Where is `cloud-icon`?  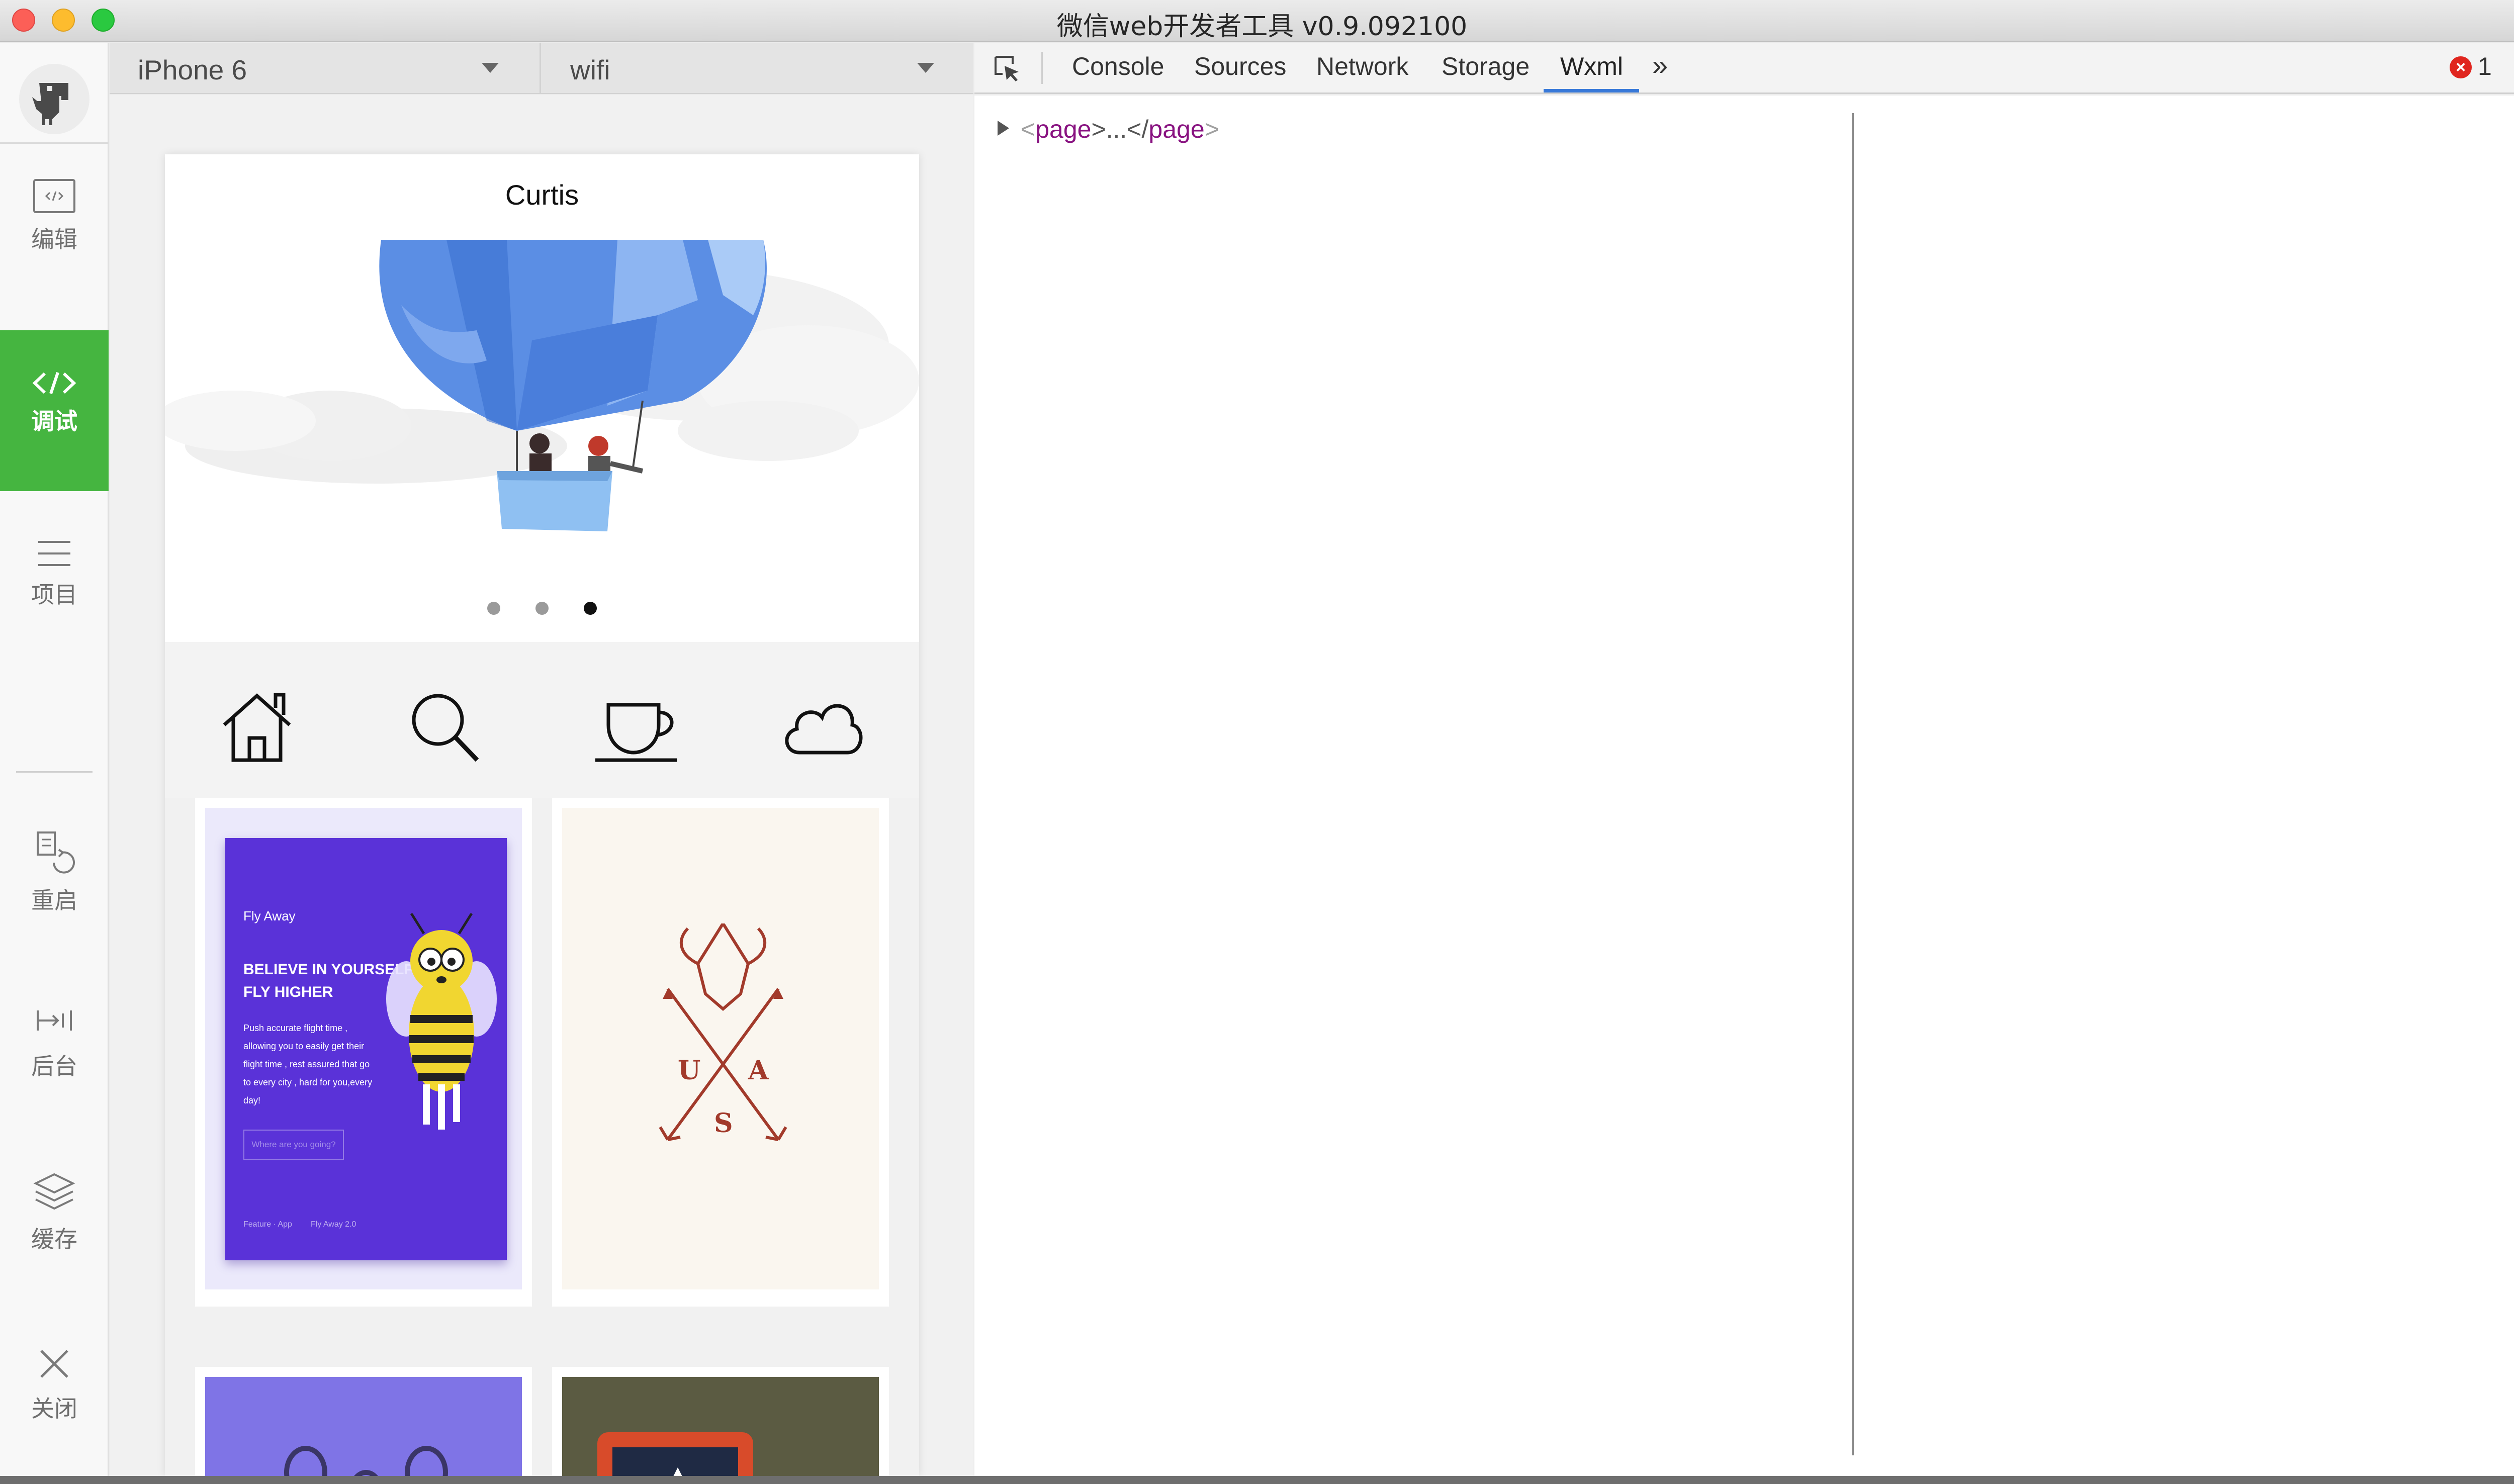 cloud-icon is located at coordinates (822, 729).